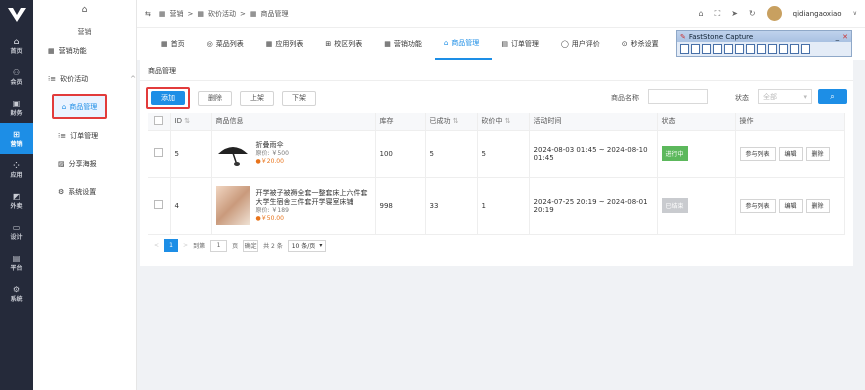 This screenshot has width=865, height=390. Describe the element at coordinates (77, 192) in the screenshot. I see `sub-nav-system-settings: ⚙ 系统设置` at that location.